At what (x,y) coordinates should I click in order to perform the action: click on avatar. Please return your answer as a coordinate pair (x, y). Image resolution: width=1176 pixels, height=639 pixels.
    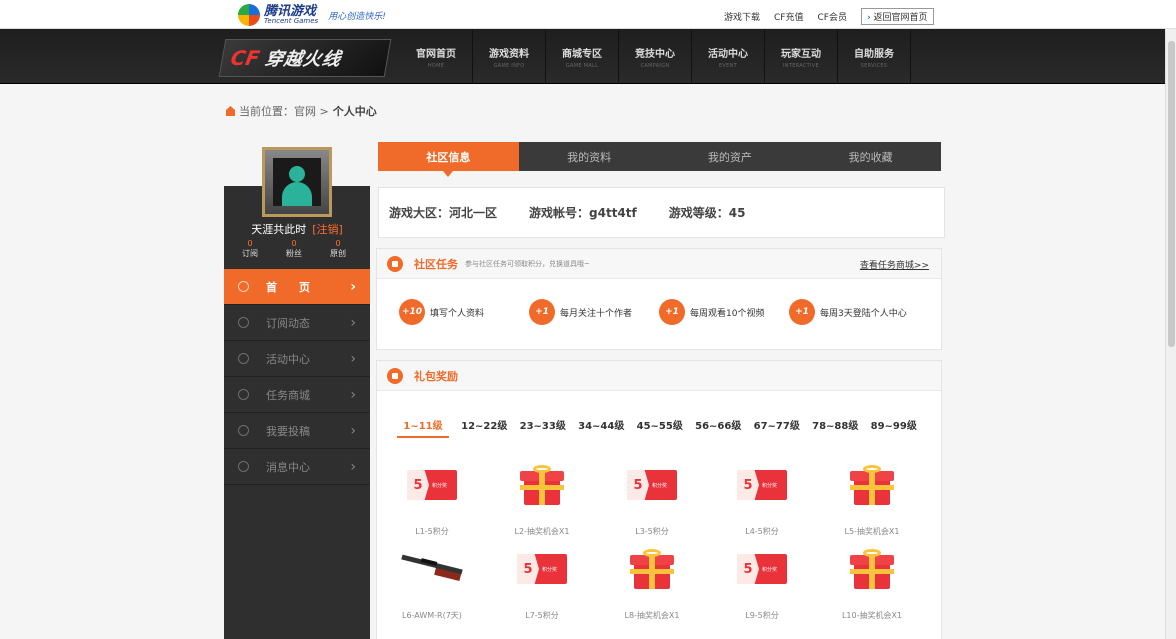
    Looking at the image, I should click on (297, 182).